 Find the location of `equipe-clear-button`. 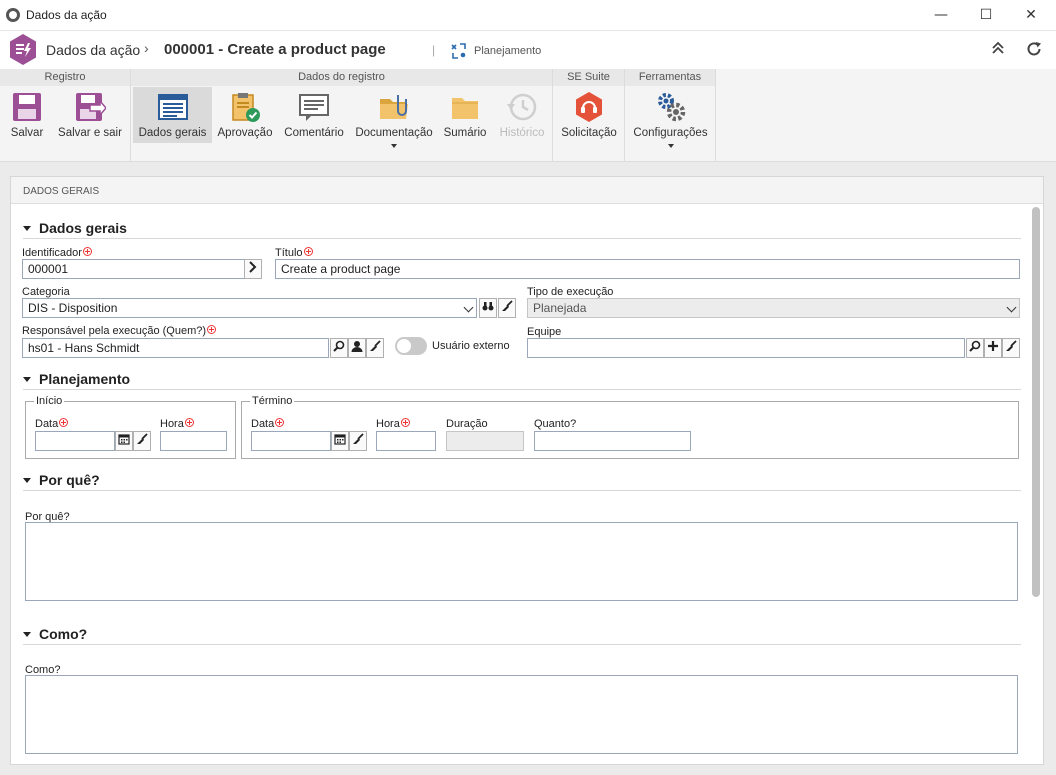

equipe-clear-button is located at coordinates (1011, 348).